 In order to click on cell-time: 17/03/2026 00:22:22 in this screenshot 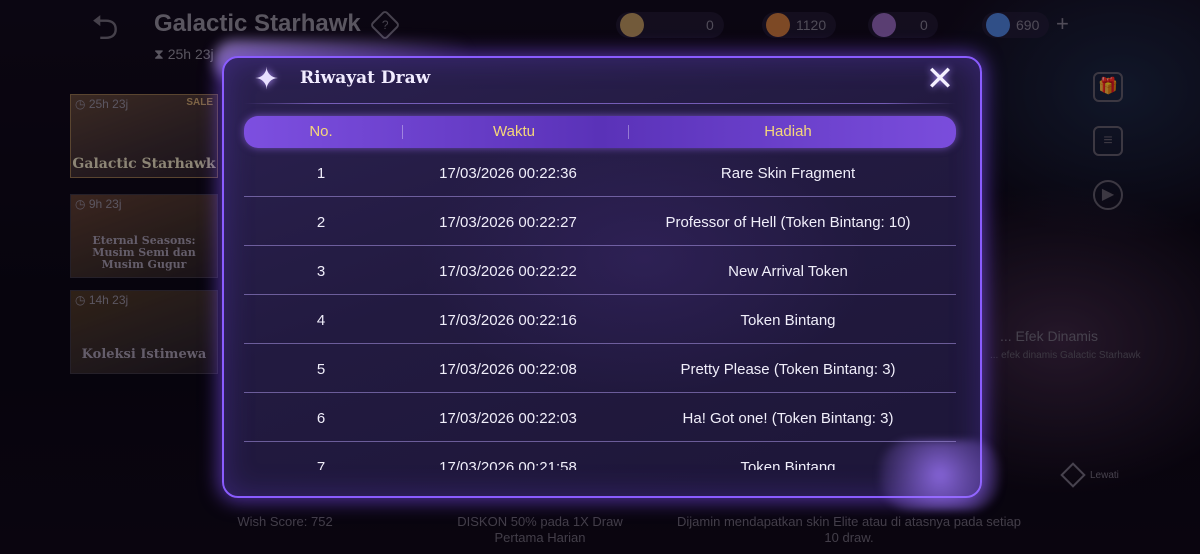, I will do `click(508, 271)`.